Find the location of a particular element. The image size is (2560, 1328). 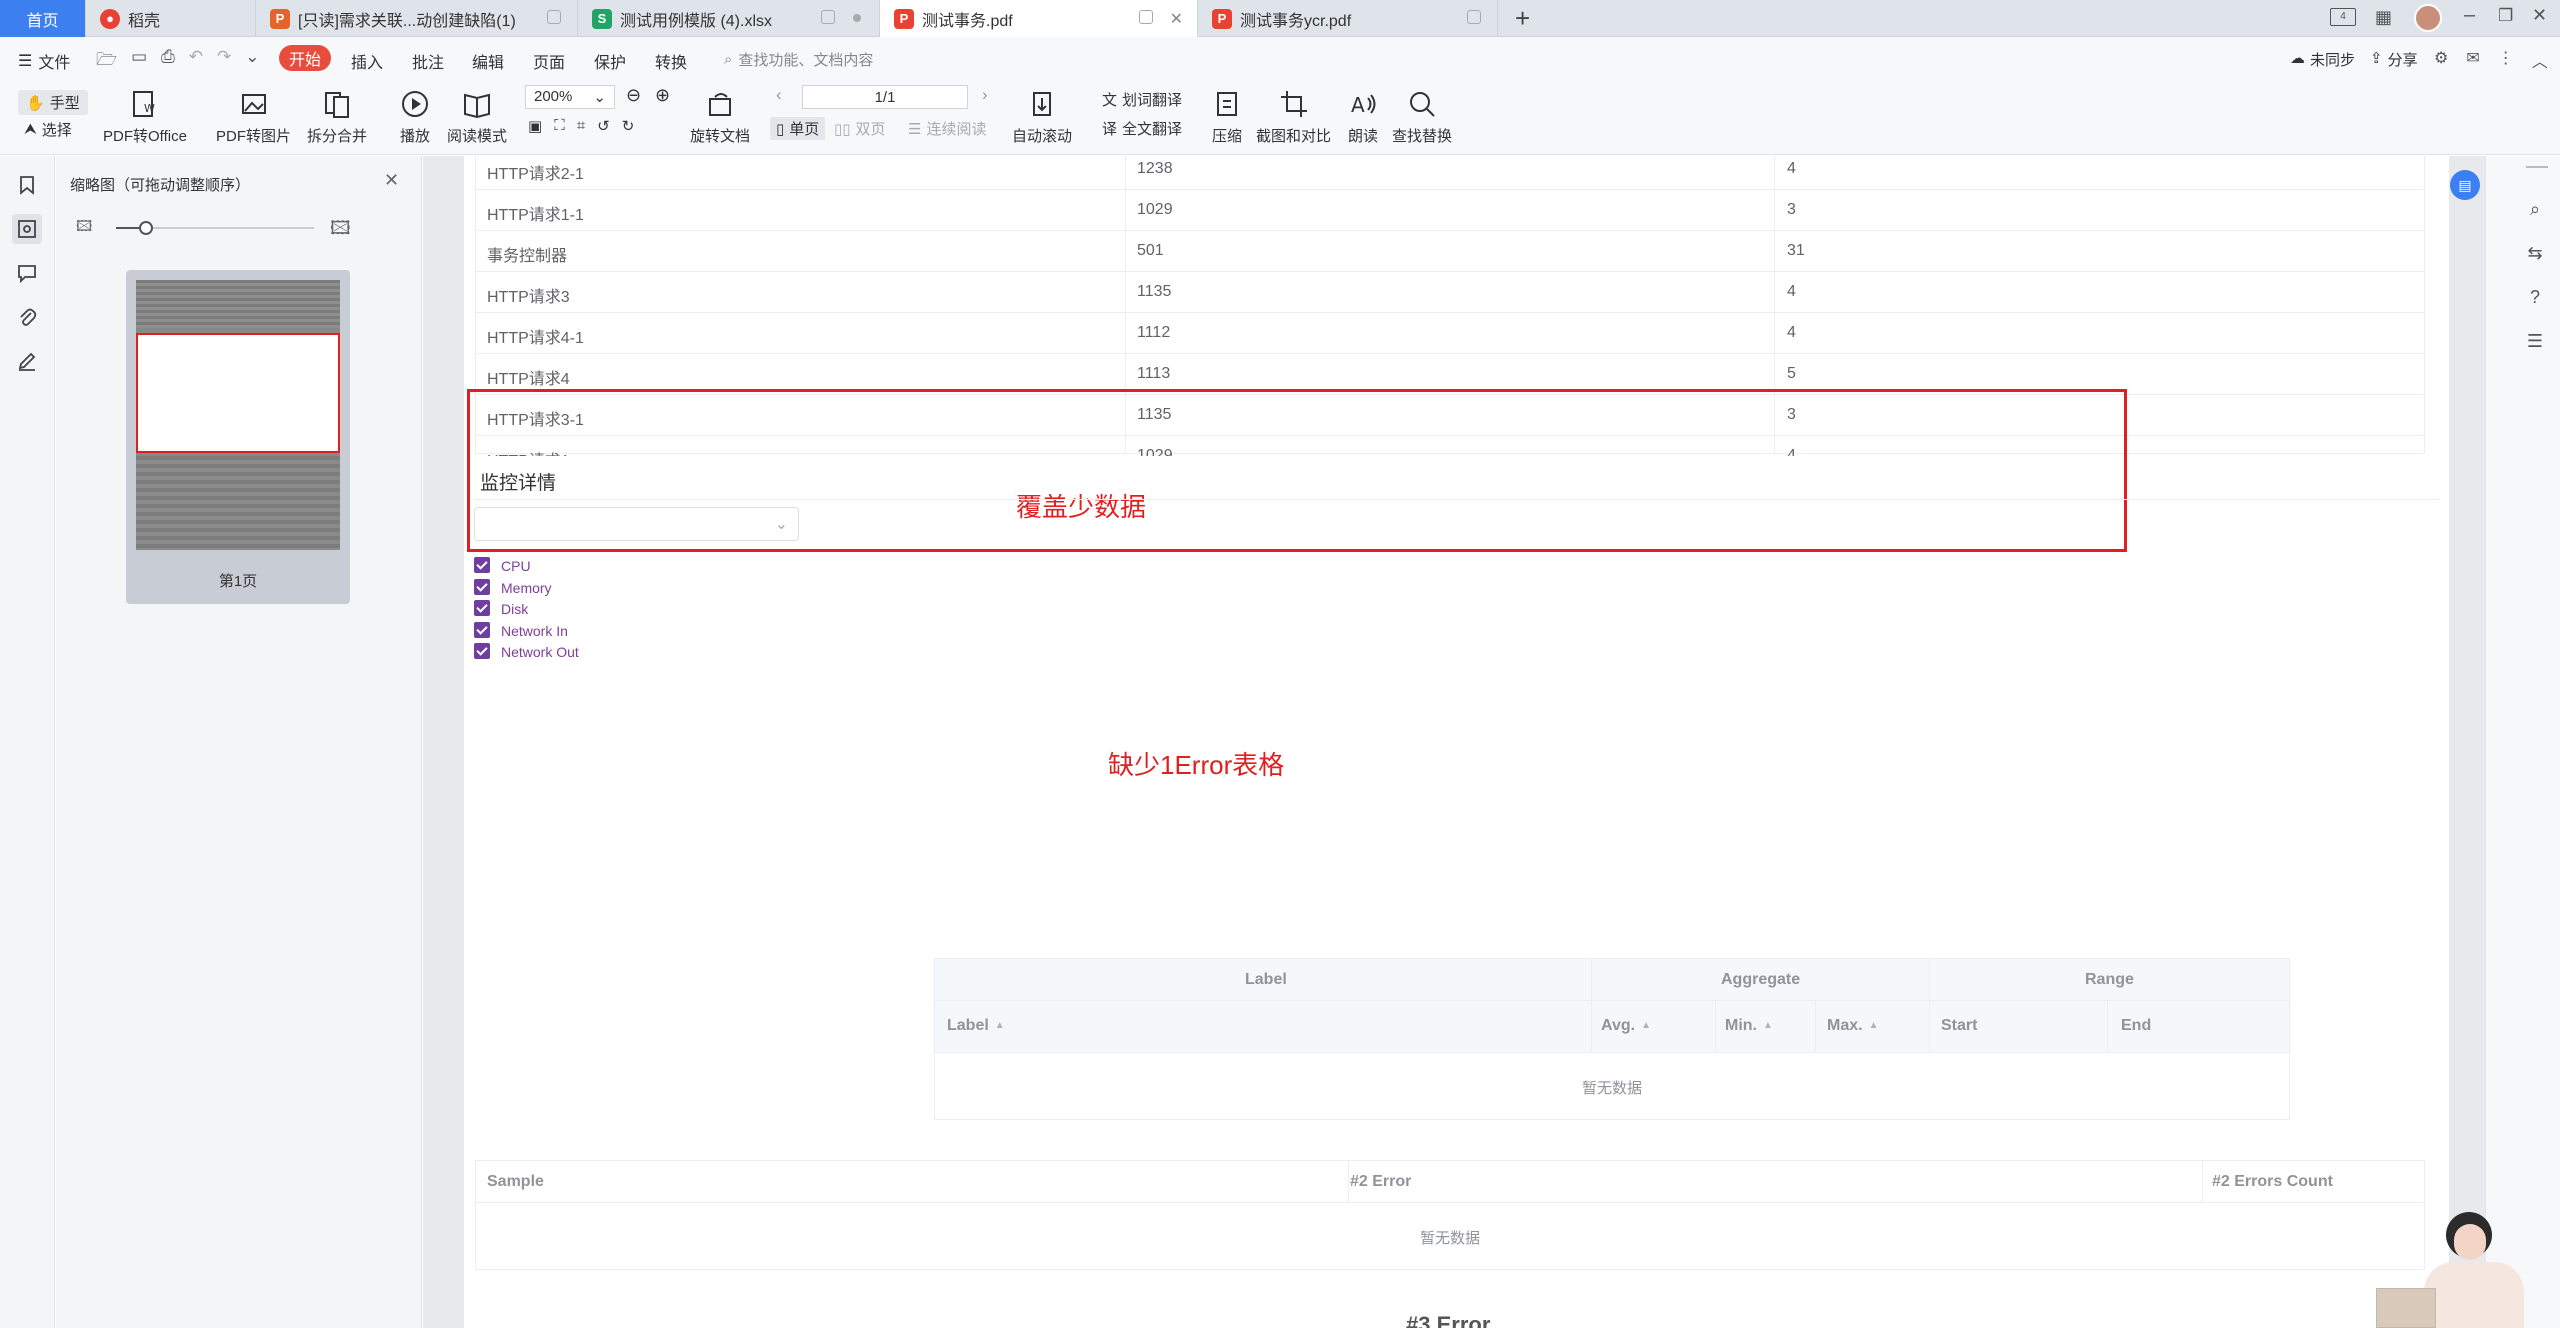

word-translate-button: 文划词翻译 is located at coordinates (1142, 99).